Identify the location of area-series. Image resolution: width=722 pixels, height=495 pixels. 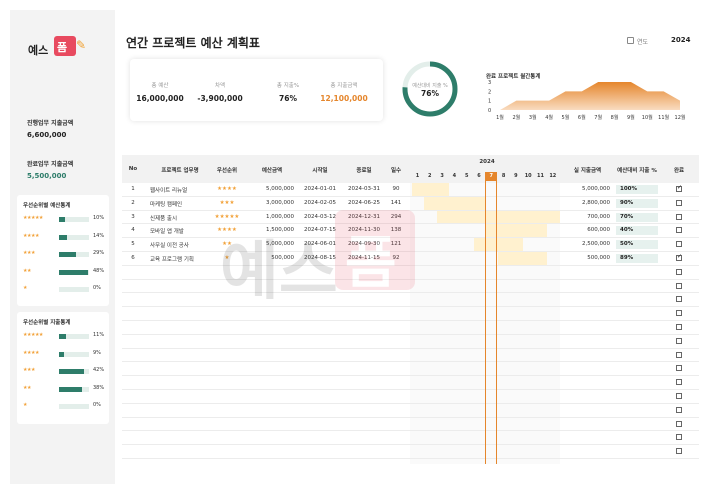
(590, 96).